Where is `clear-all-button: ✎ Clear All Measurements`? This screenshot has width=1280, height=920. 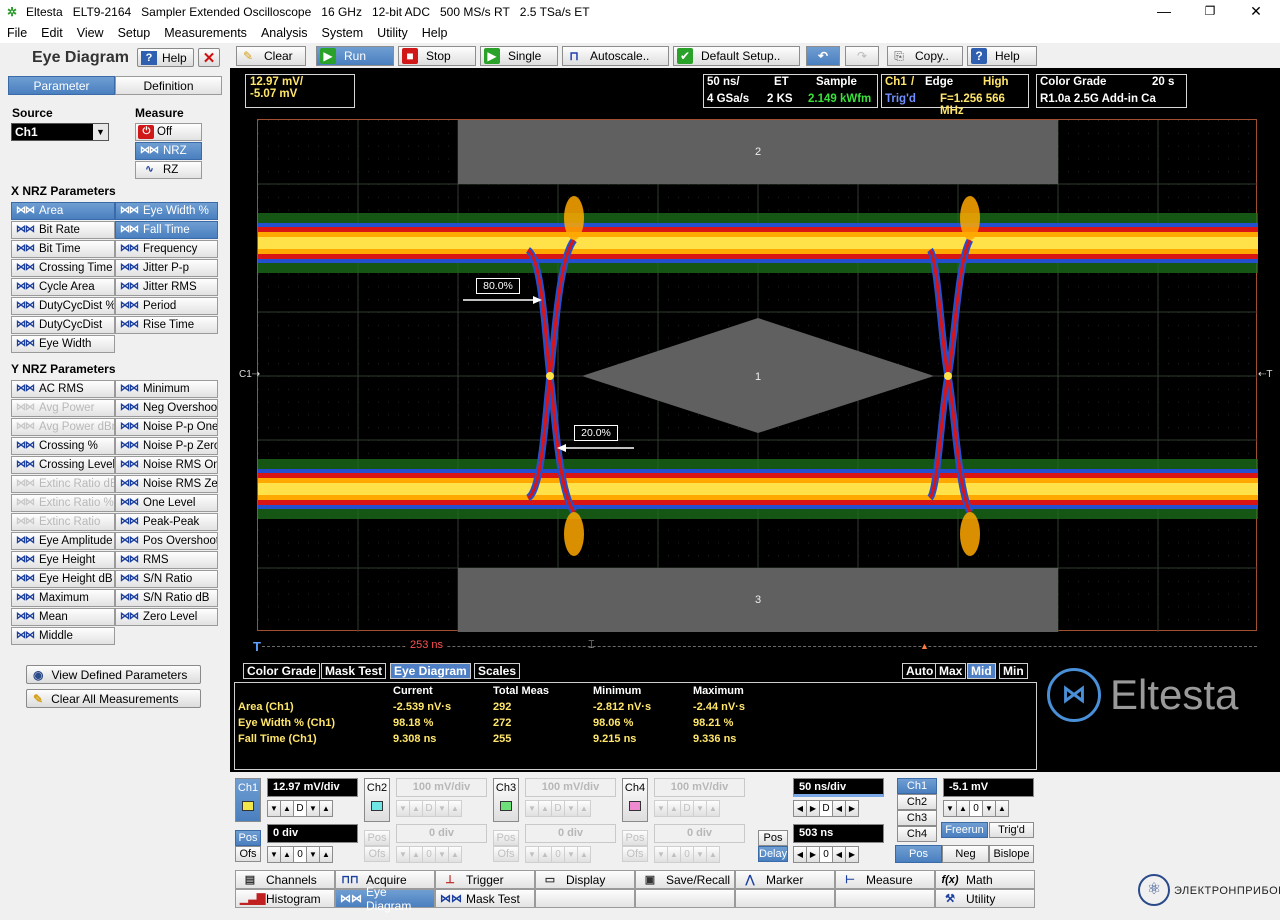 clear-all-button: ✎ Clear All Measurements is located at coordinates (113, 698).